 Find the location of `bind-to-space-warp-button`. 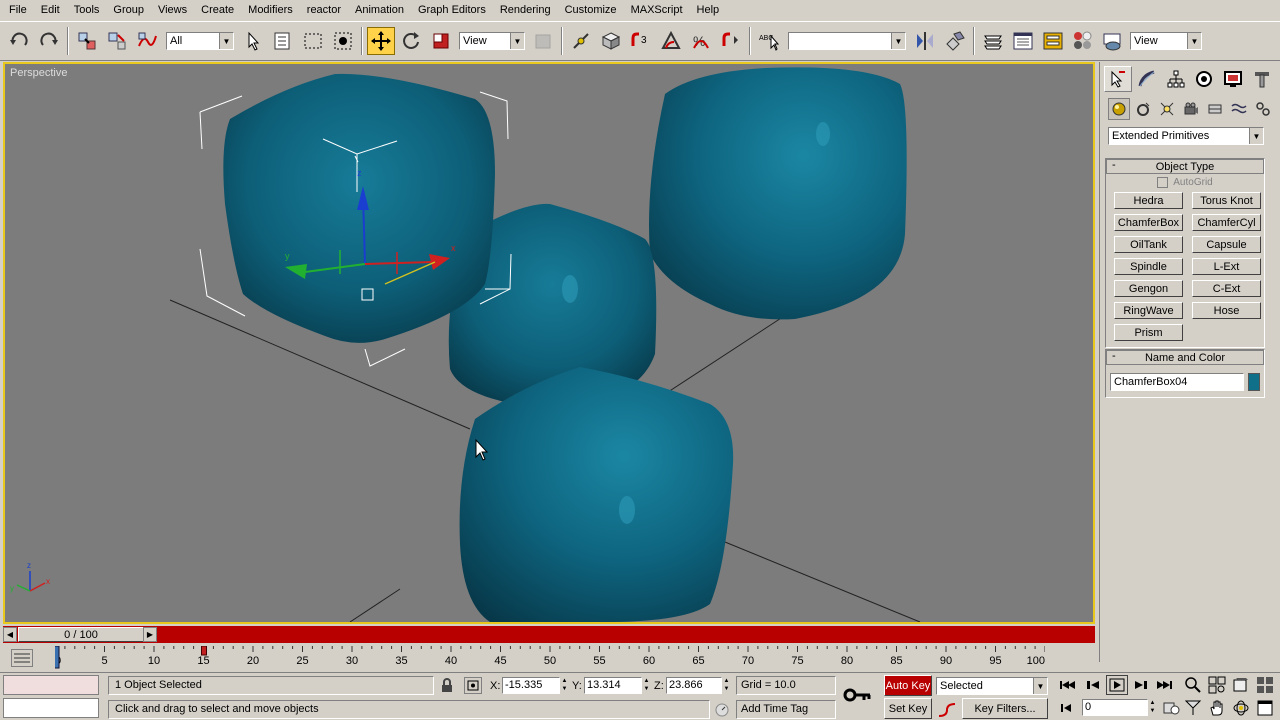

bind-to-space-warp-button is located at coordinates (147, 41).